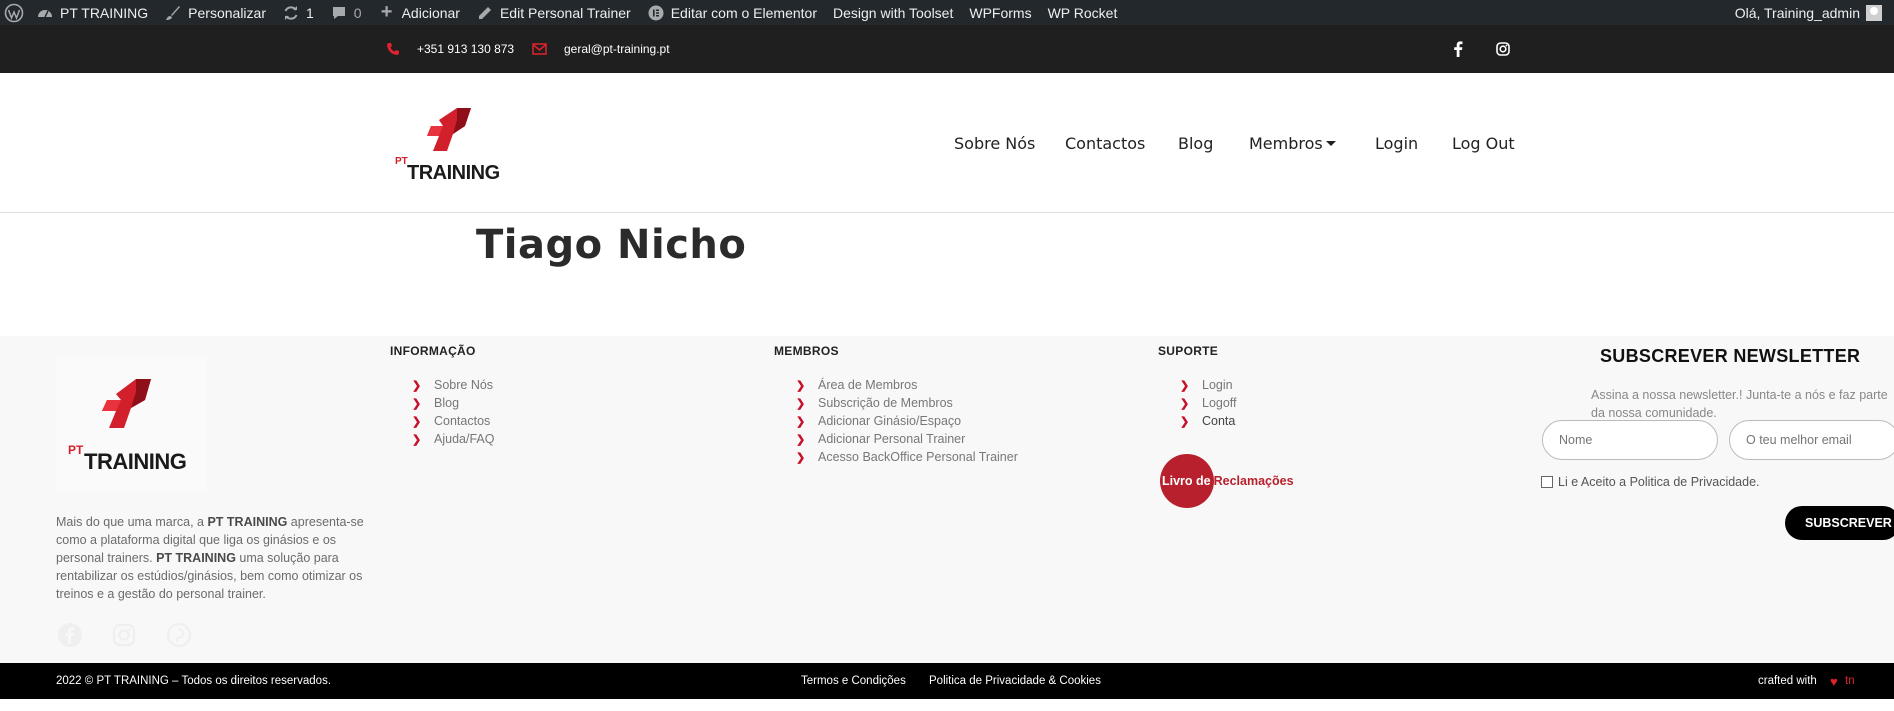  I want to click on footer-link-backoffice: ❯ Acesso BackOffice Personal Trainer, so click(907, 457).